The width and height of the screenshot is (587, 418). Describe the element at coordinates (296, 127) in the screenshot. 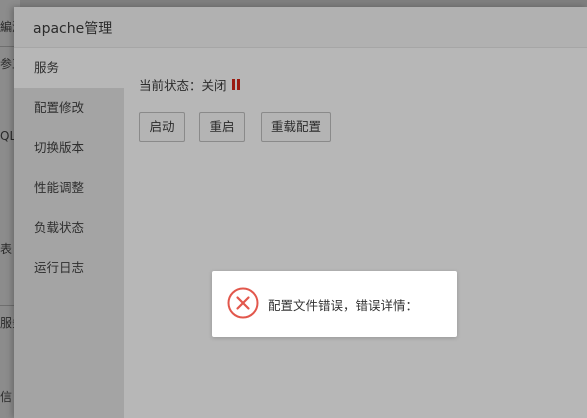

I see `reload-config-button: 重载配置` at that location.